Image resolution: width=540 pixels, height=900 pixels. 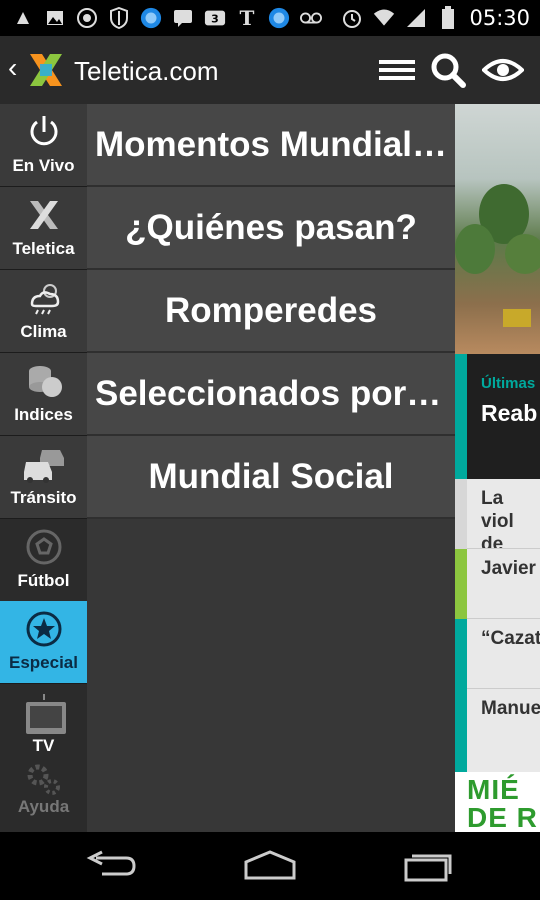 I want to click on battery-icon, so click(x=448, y=17).